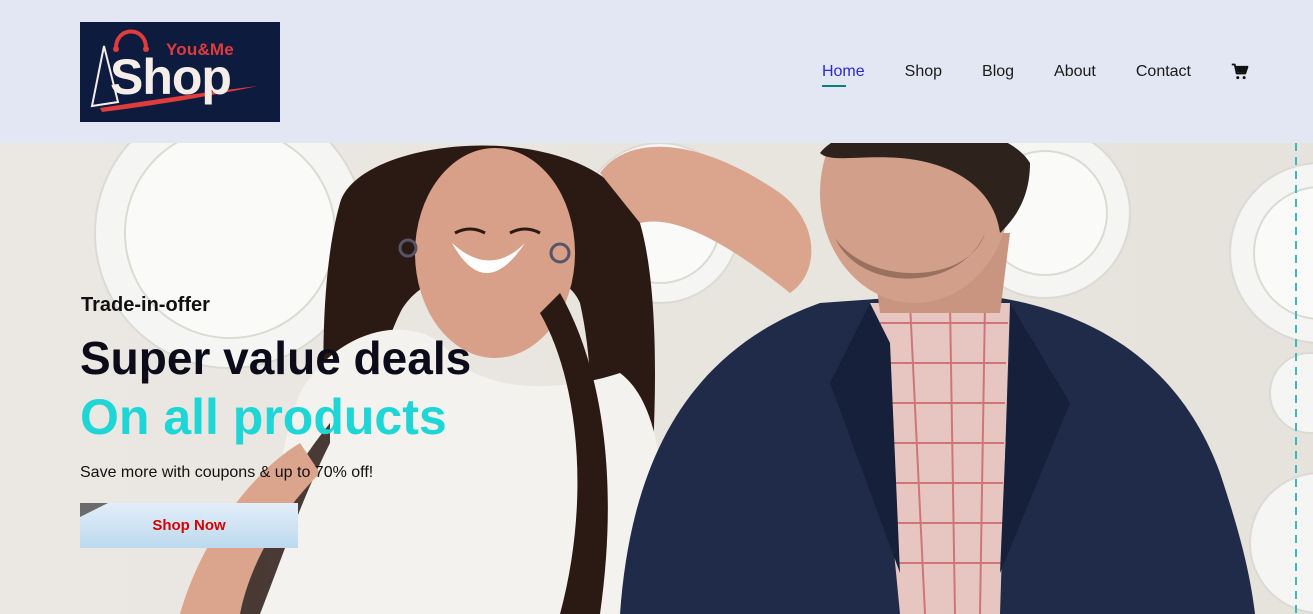 This screenshot has width=1313, height=614. Describe the element at coordinates (923, 72) in the screenshot. I see `nav-shop: Shop` at that location.